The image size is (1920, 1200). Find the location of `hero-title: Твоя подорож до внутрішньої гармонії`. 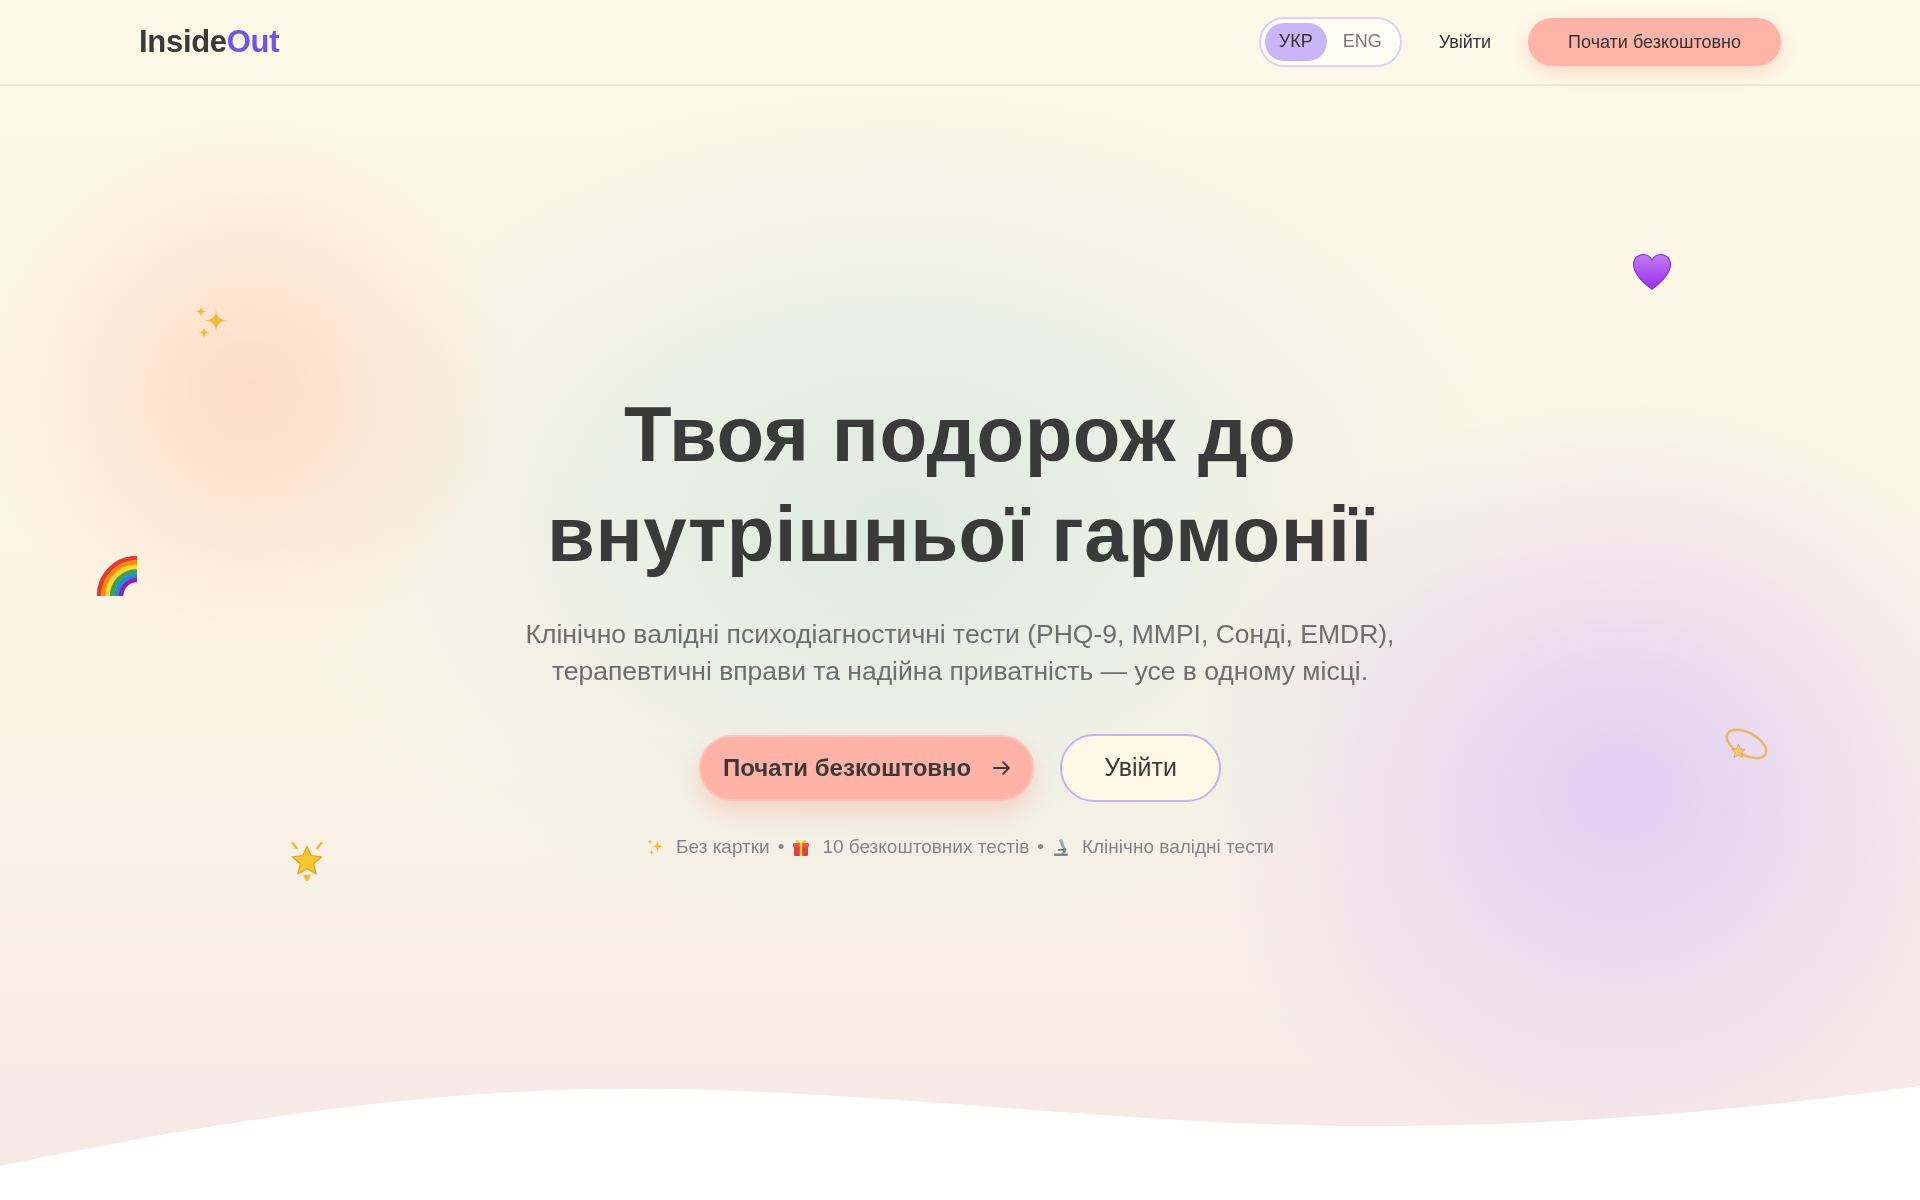

hero-title: Твоя подорож до внутрішньої гармонії is located at coordinates (960, 484).